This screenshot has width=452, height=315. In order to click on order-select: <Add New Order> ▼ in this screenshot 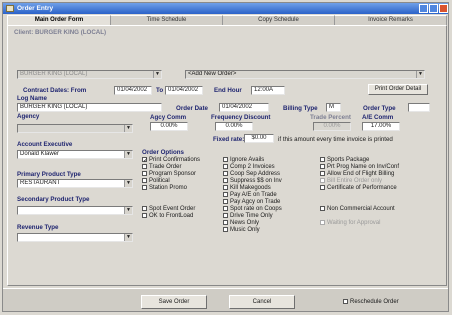, I will do `click(305, 74)`.